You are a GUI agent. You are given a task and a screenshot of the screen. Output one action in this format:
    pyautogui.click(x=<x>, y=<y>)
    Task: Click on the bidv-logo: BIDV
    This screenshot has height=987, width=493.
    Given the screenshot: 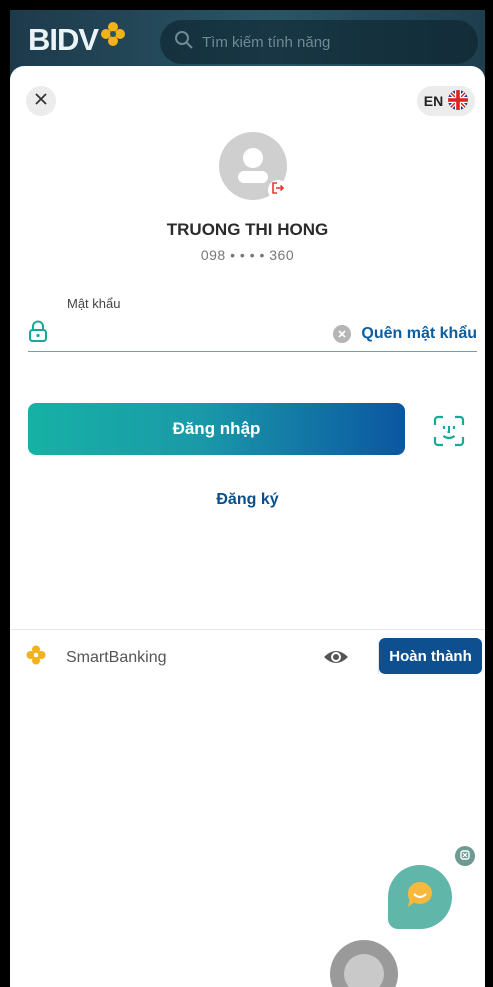 What is the action you would take?
    pyautogui.click(x=77, y=39)
    